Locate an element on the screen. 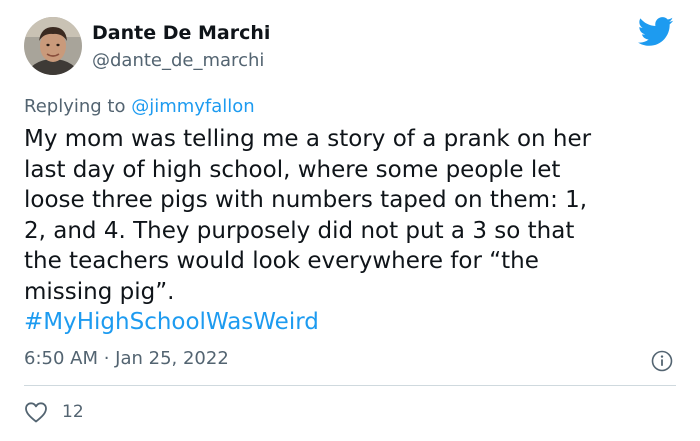 The image size is (700, 441). like-count: 12 is located at coordinates (73, 412).